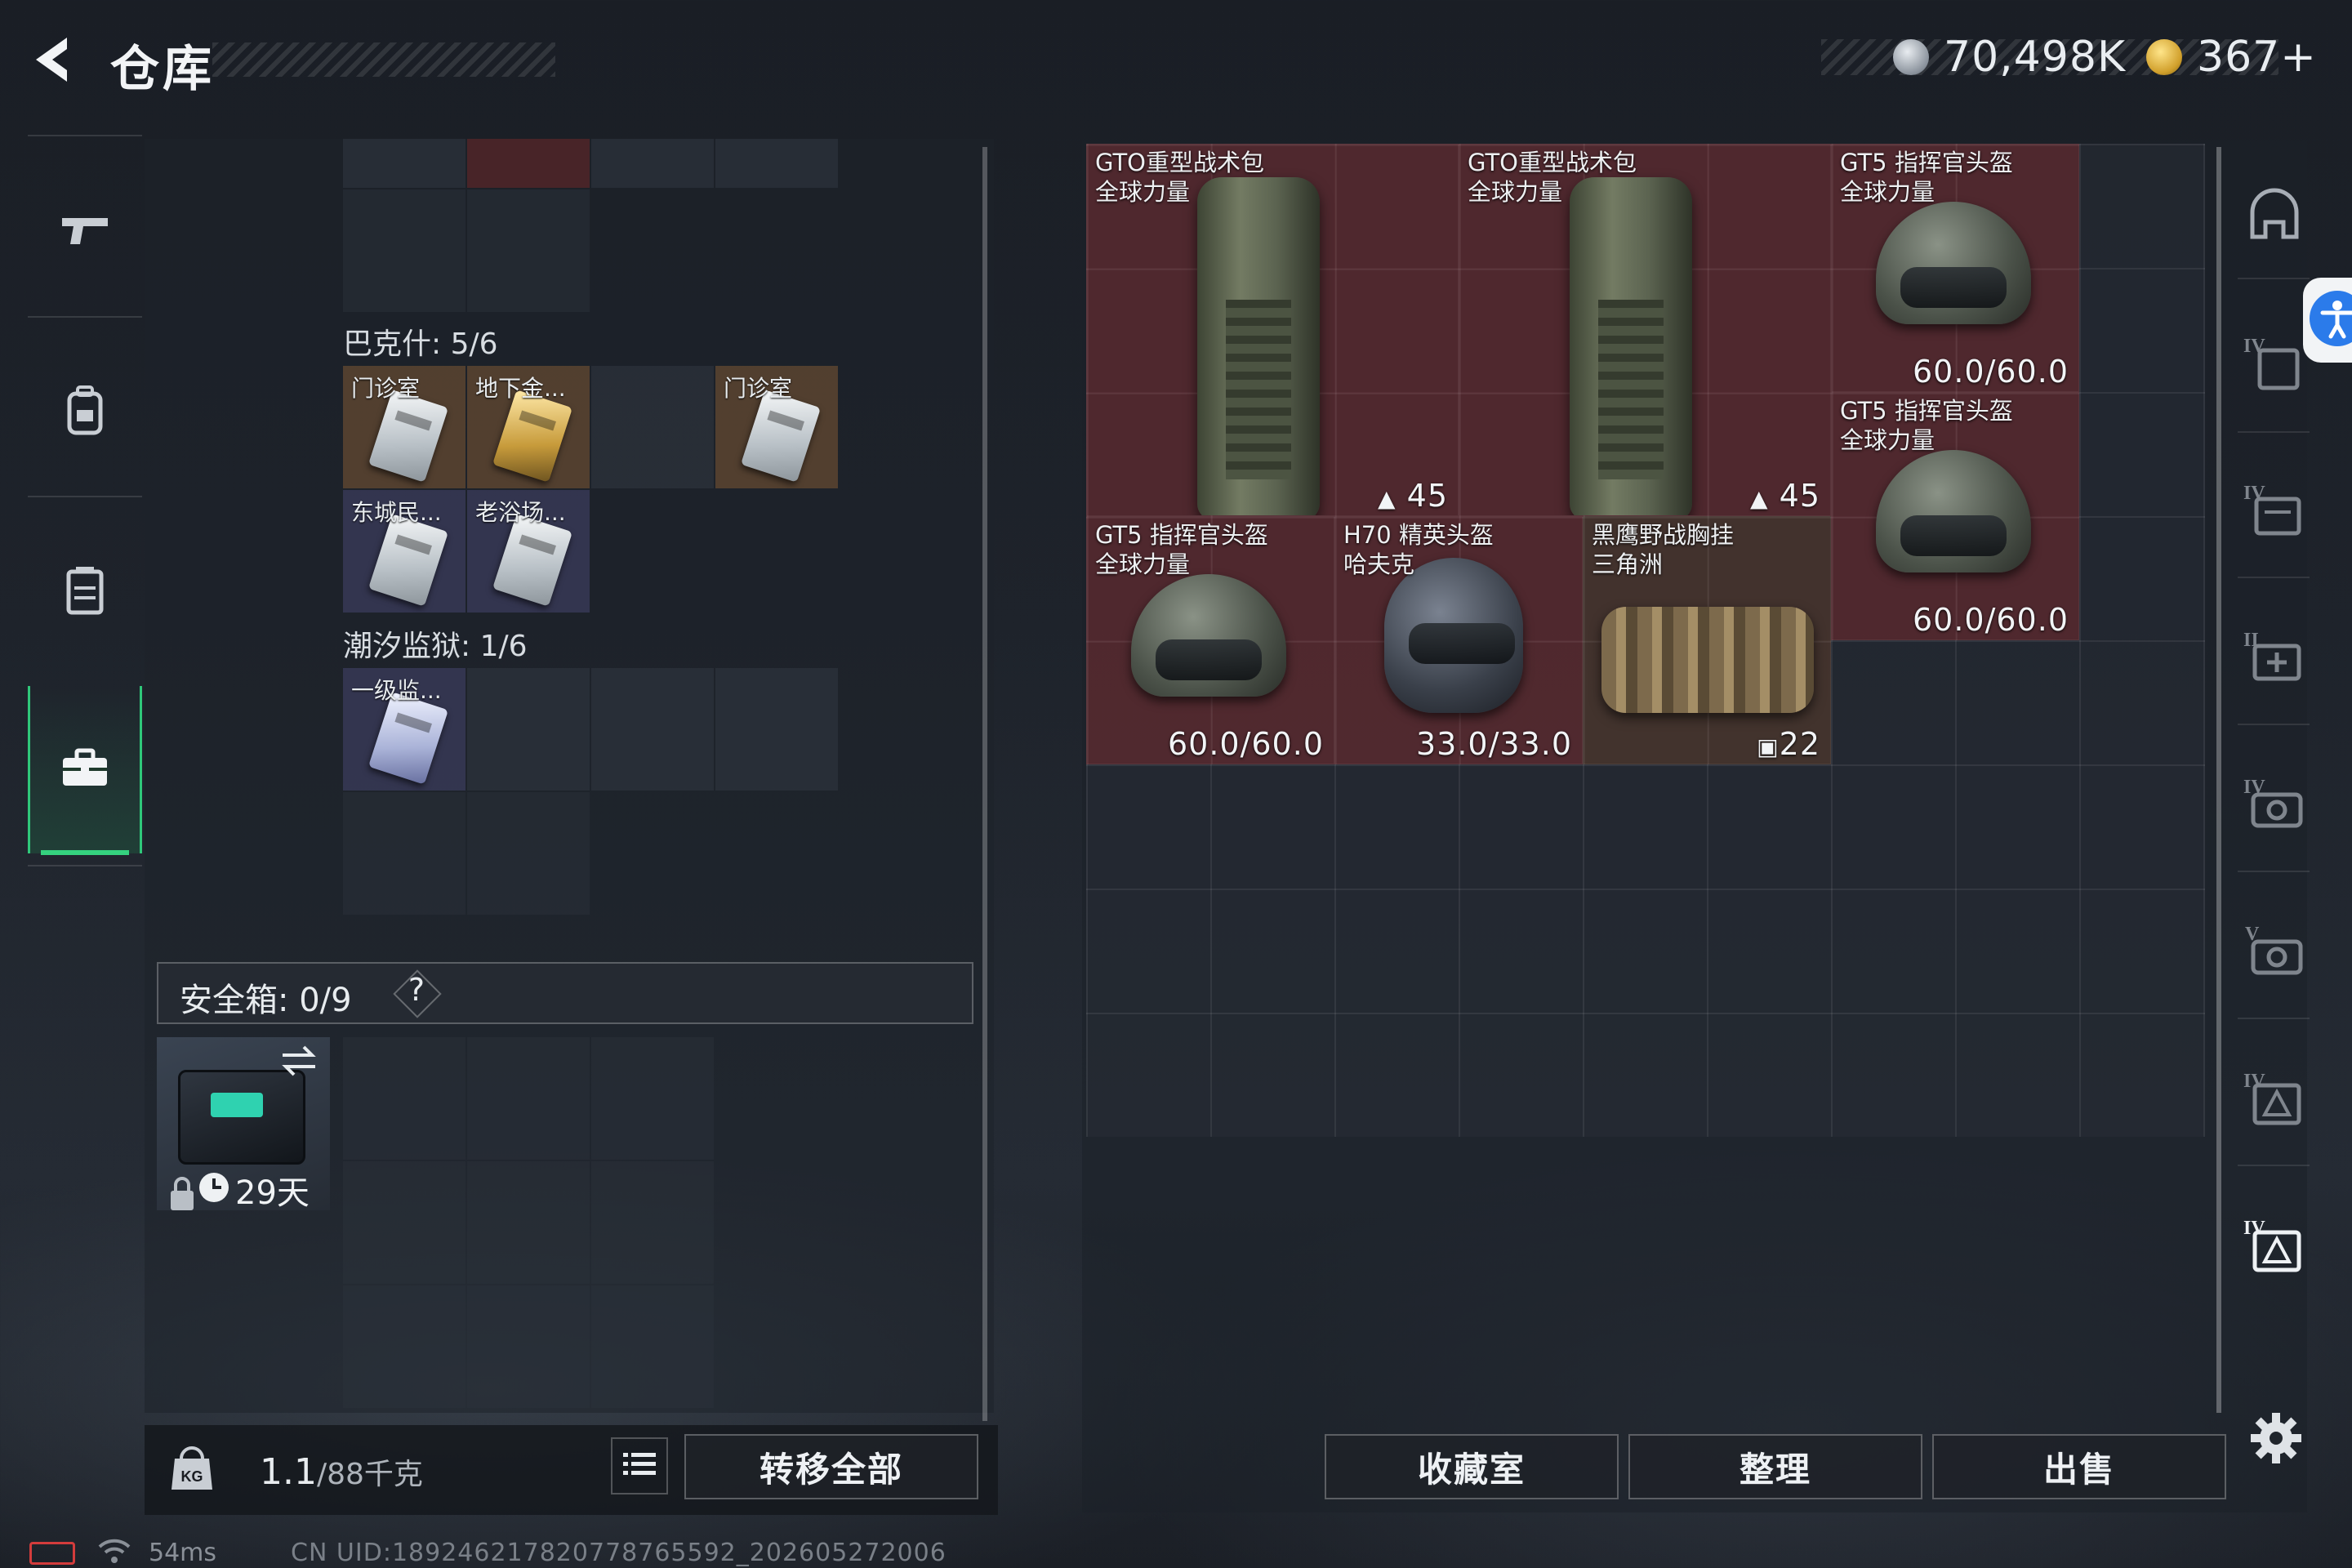  Describe the element at coordinates (52, 1553) in the screenshot. I see `battery-icon` at that location.